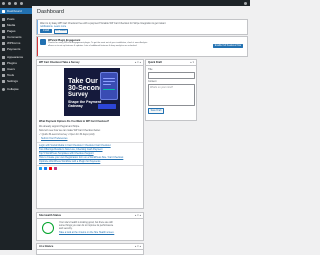  I want to click on survey-link: Submit Your Preferences, so click(54, 138).